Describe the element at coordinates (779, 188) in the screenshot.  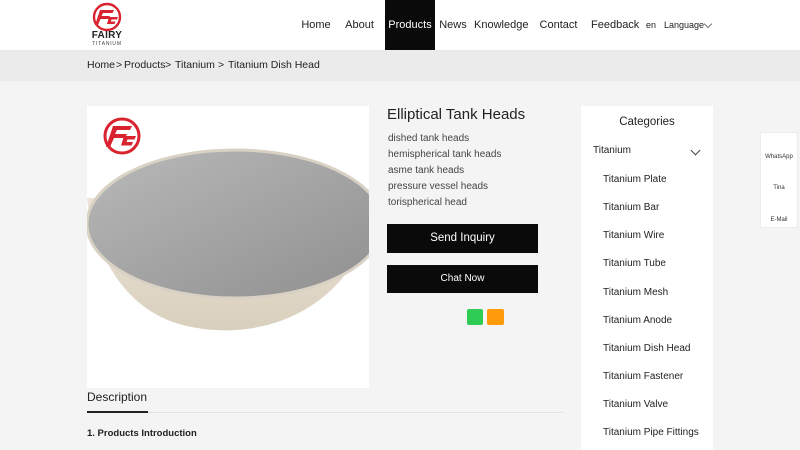
I see `tina-contact-link: Tina` at that location.